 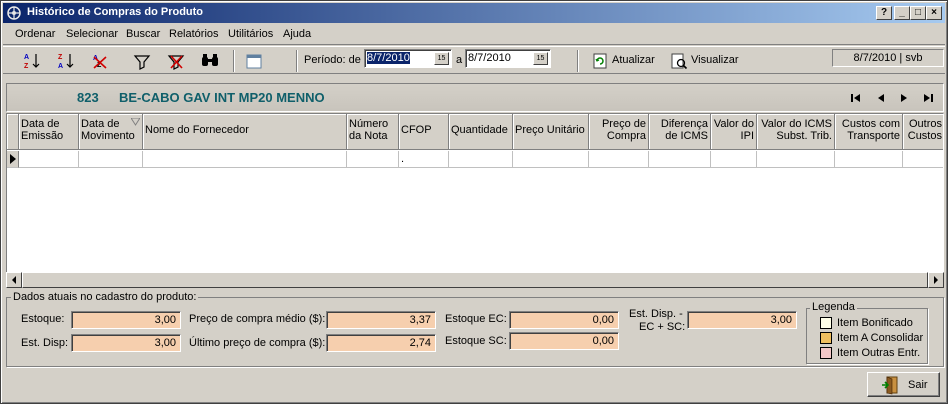 What do you see at coordinates (936, 280) in the screenshot?
I see `scroll-right-icon` at bounding box center [936, 280].